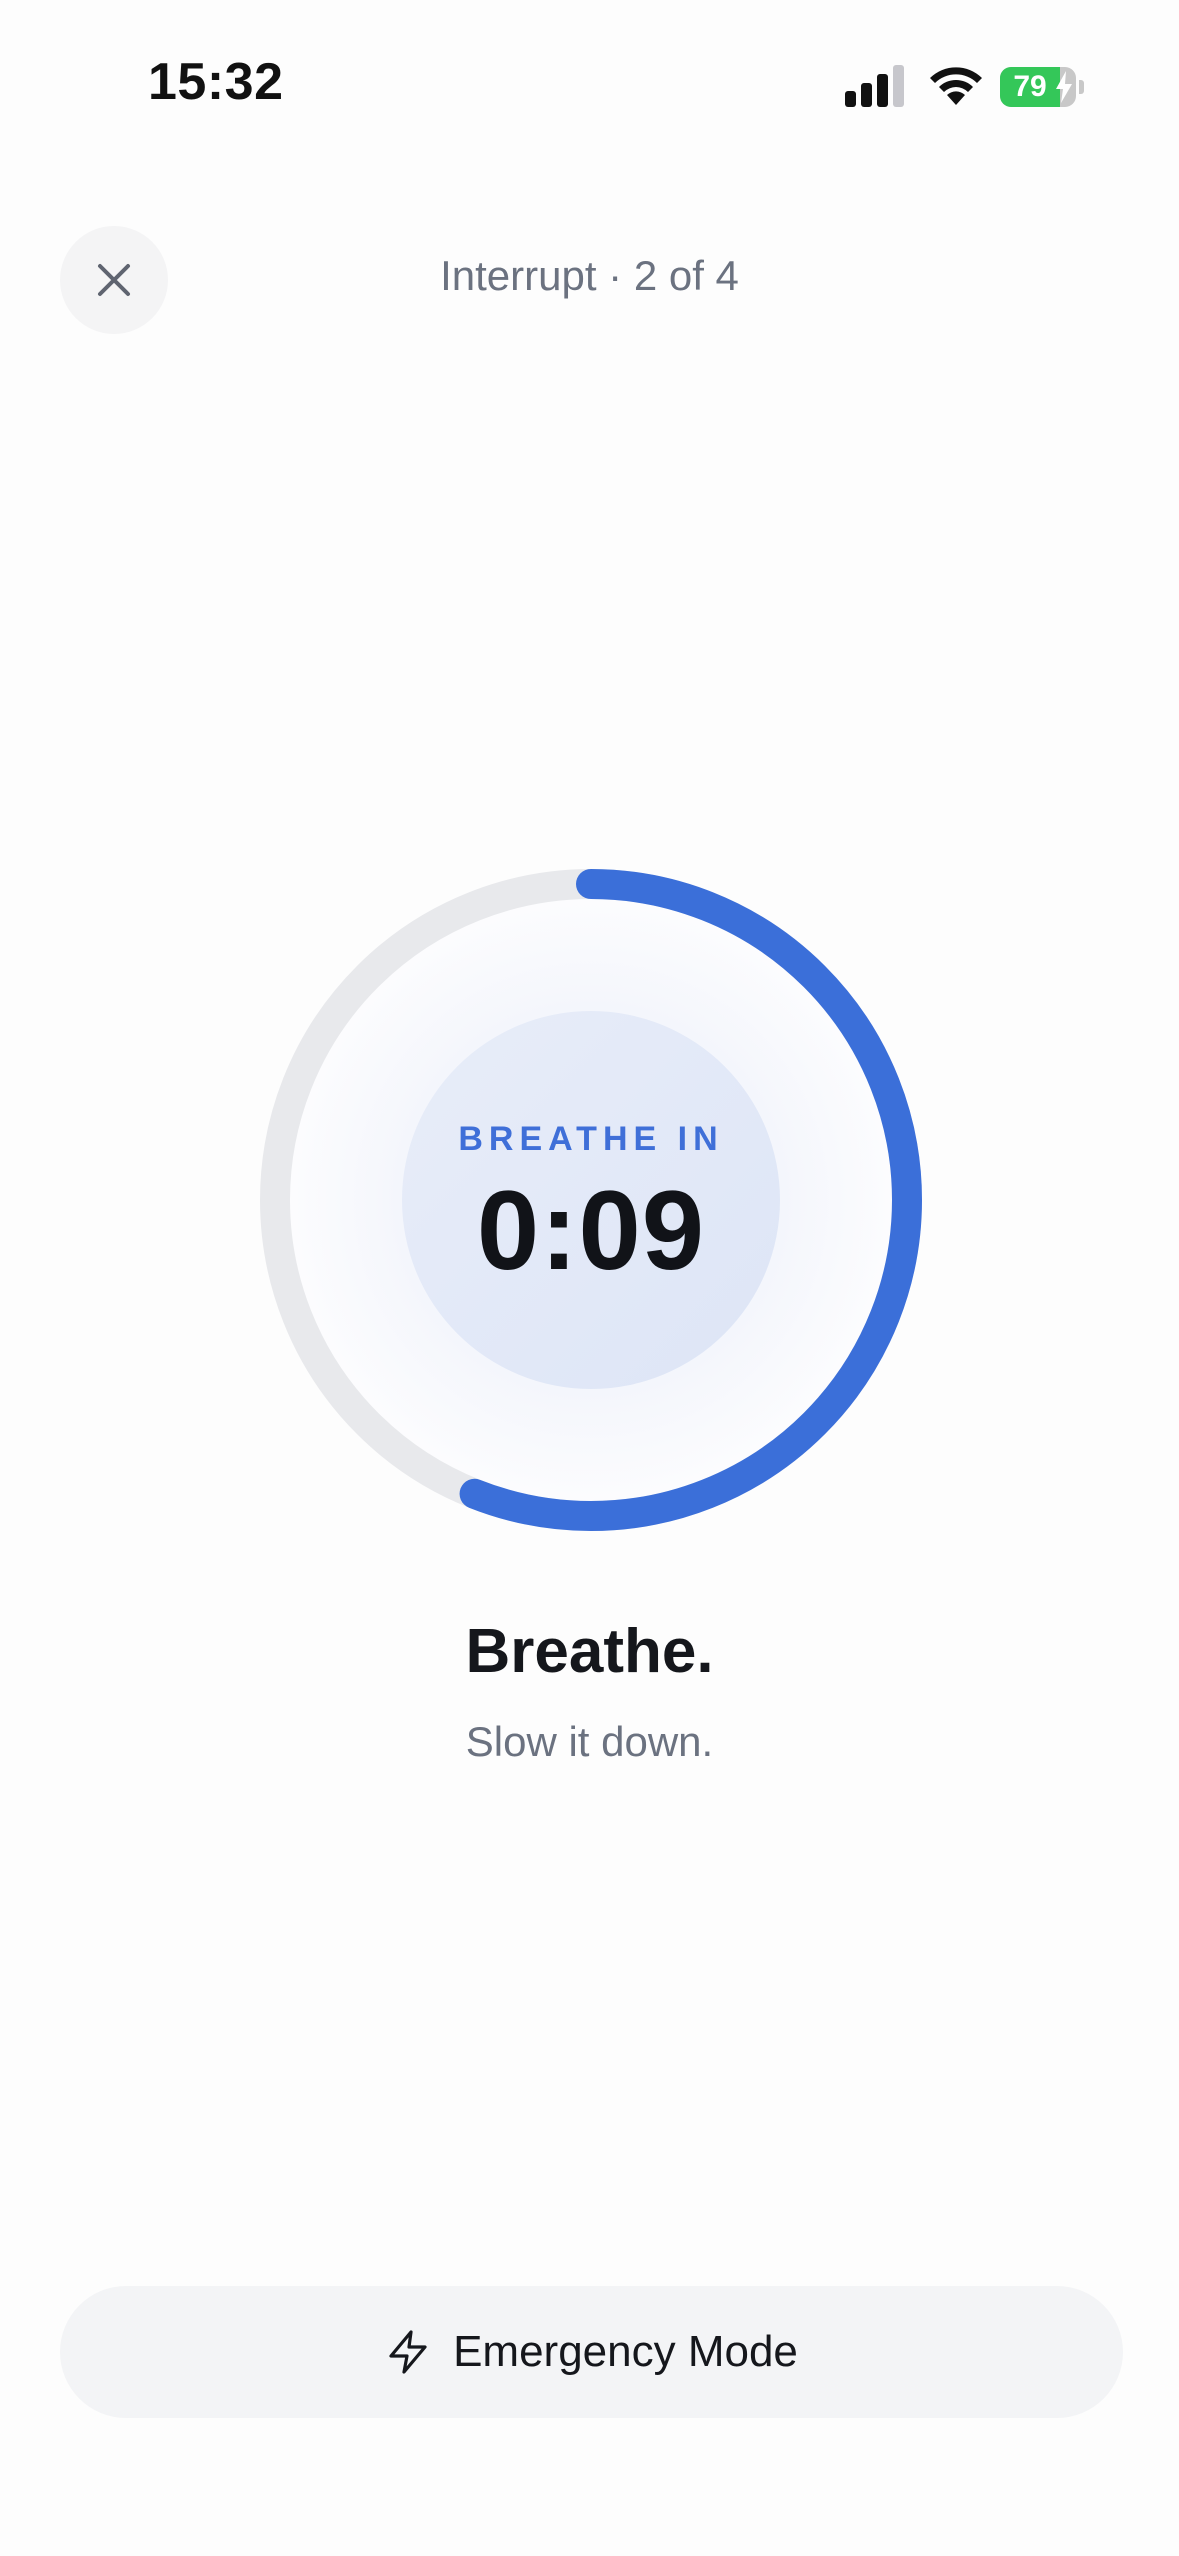 This screenshot has width=1179, height=2556. What do you see at coordinates (589, 1741) in the screenshot?
I see `message-subtitle: Slow it down.` at bounding box center [589, 1741].